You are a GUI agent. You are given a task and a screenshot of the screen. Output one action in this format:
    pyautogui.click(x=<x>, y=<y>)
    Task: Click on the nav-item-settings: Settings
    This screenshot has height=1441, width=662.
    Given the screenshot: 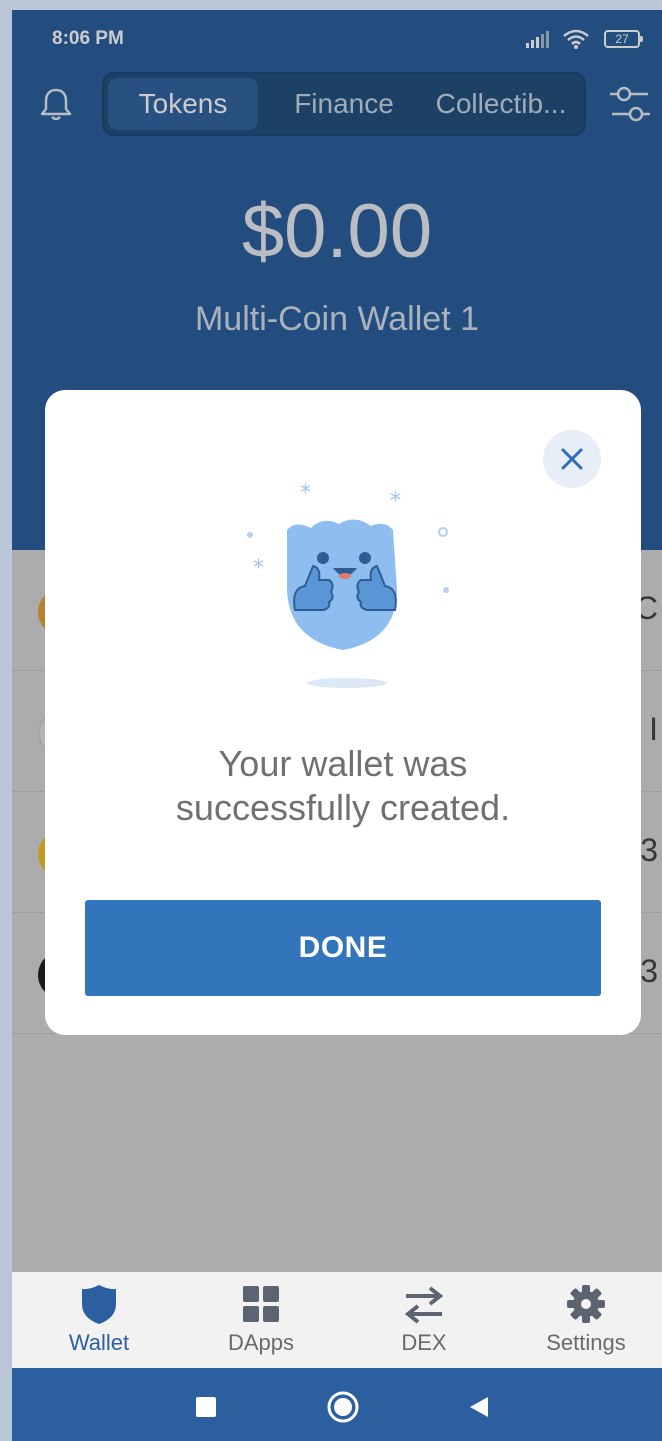 What is the action you would take?
    pyautogui.click(x=586, y=1319)
    